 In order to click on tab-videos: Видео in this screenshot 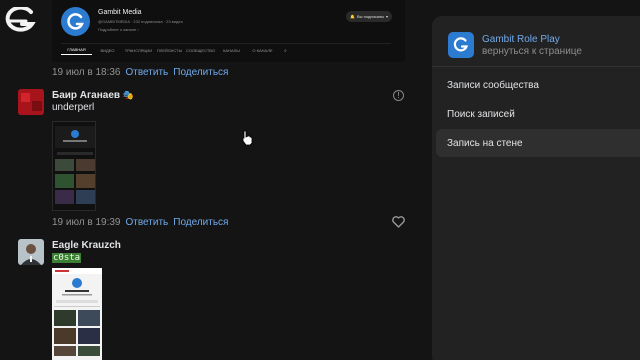, I will do `click(107, 50)`.